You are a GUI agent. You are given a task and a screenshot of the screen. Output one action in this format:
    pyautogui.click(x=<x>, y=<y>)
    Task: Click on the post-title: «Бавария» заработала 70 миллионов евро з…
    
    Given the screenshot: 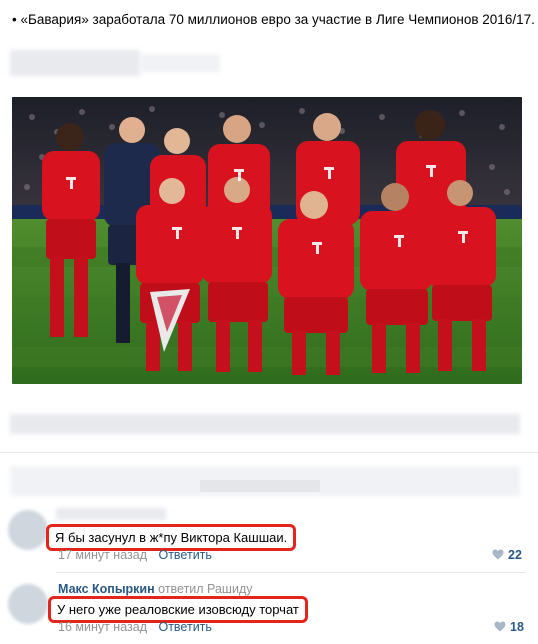 What is the action you would take?
    pyautogui.click(x=277, y=19)
    